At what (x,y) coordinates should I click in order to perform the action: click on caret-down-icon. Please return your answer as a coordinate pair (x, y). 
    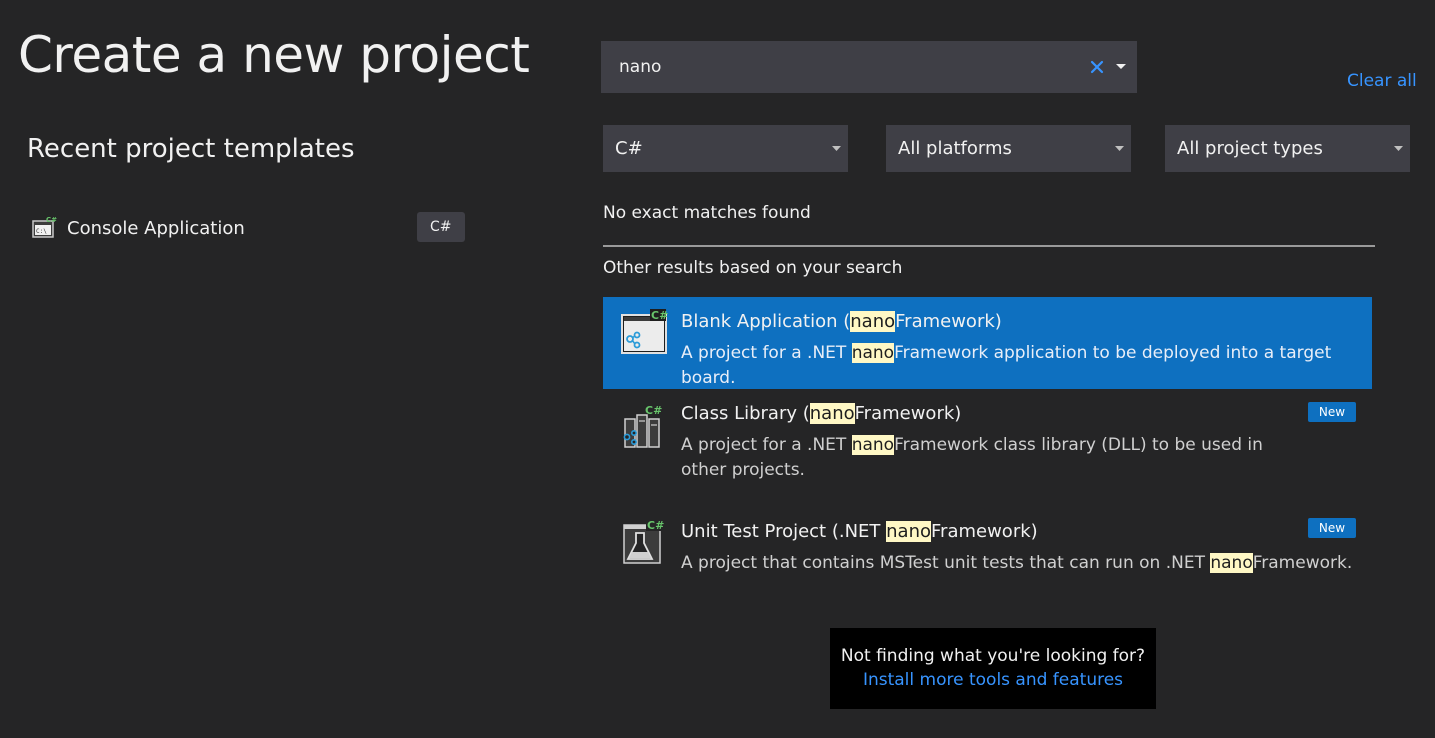
    Looking at the image, I should click on (1121, 67).